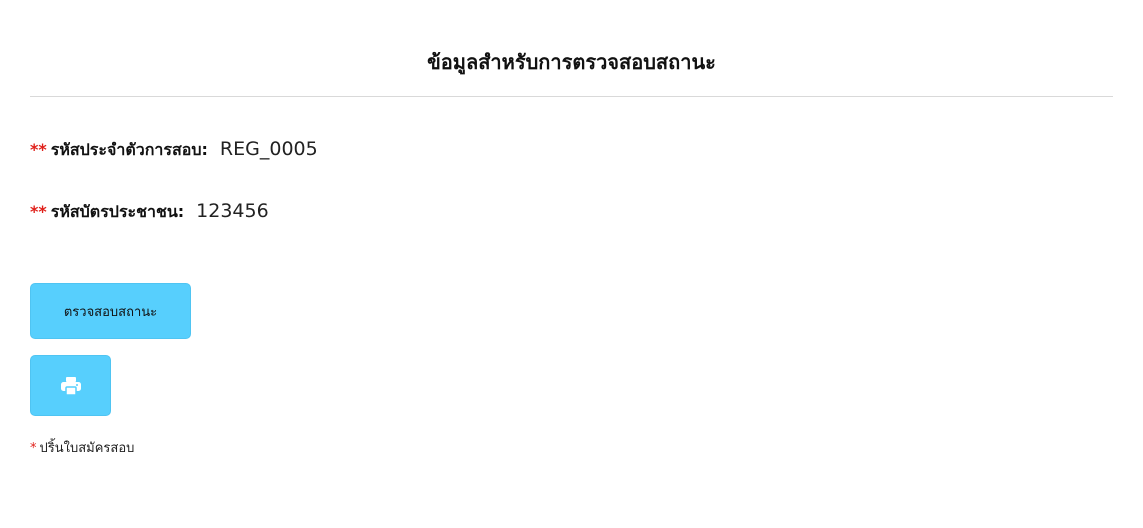 This screenshot has width=1143, height=528. I want to click on print-note: * ปริ้นใบสมัครสอบ, so click(82, 447).